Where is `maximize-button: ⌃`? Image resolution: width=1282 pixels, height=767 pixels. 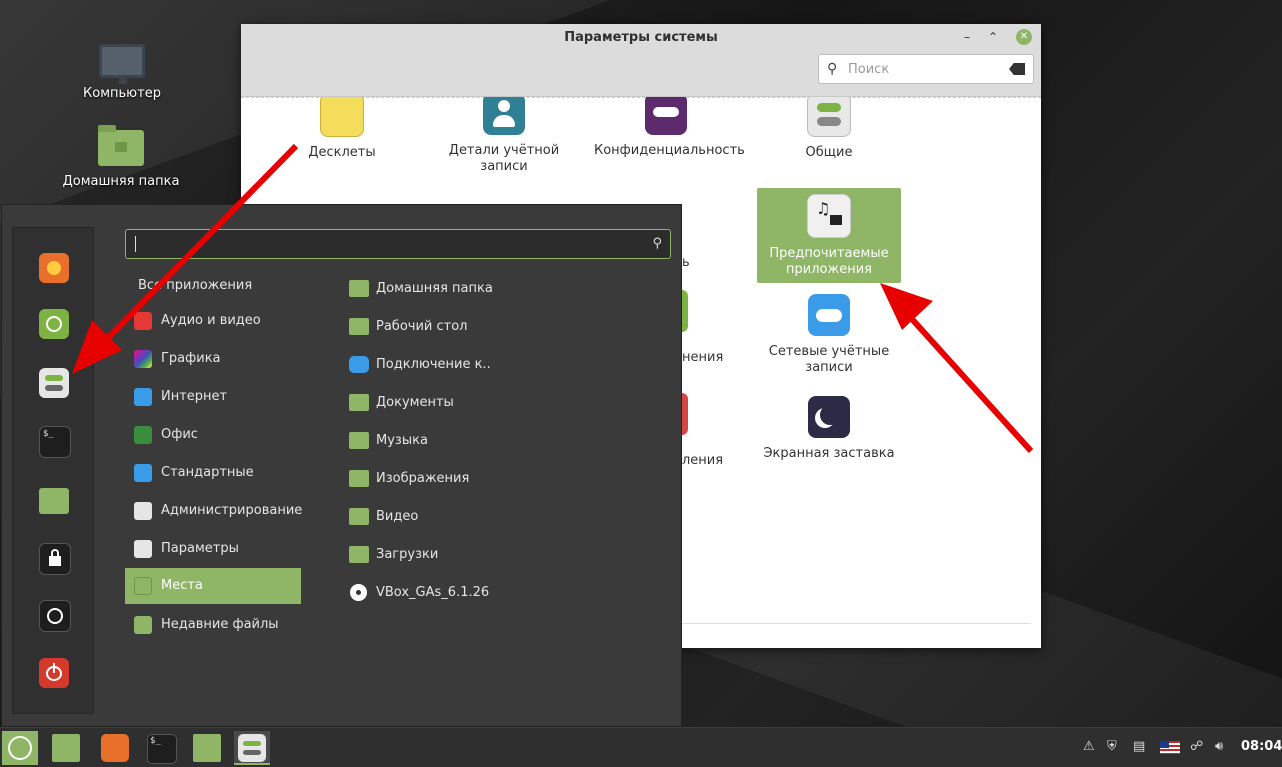 maximize-button: ⌃ is located at coordinates (993, 37).